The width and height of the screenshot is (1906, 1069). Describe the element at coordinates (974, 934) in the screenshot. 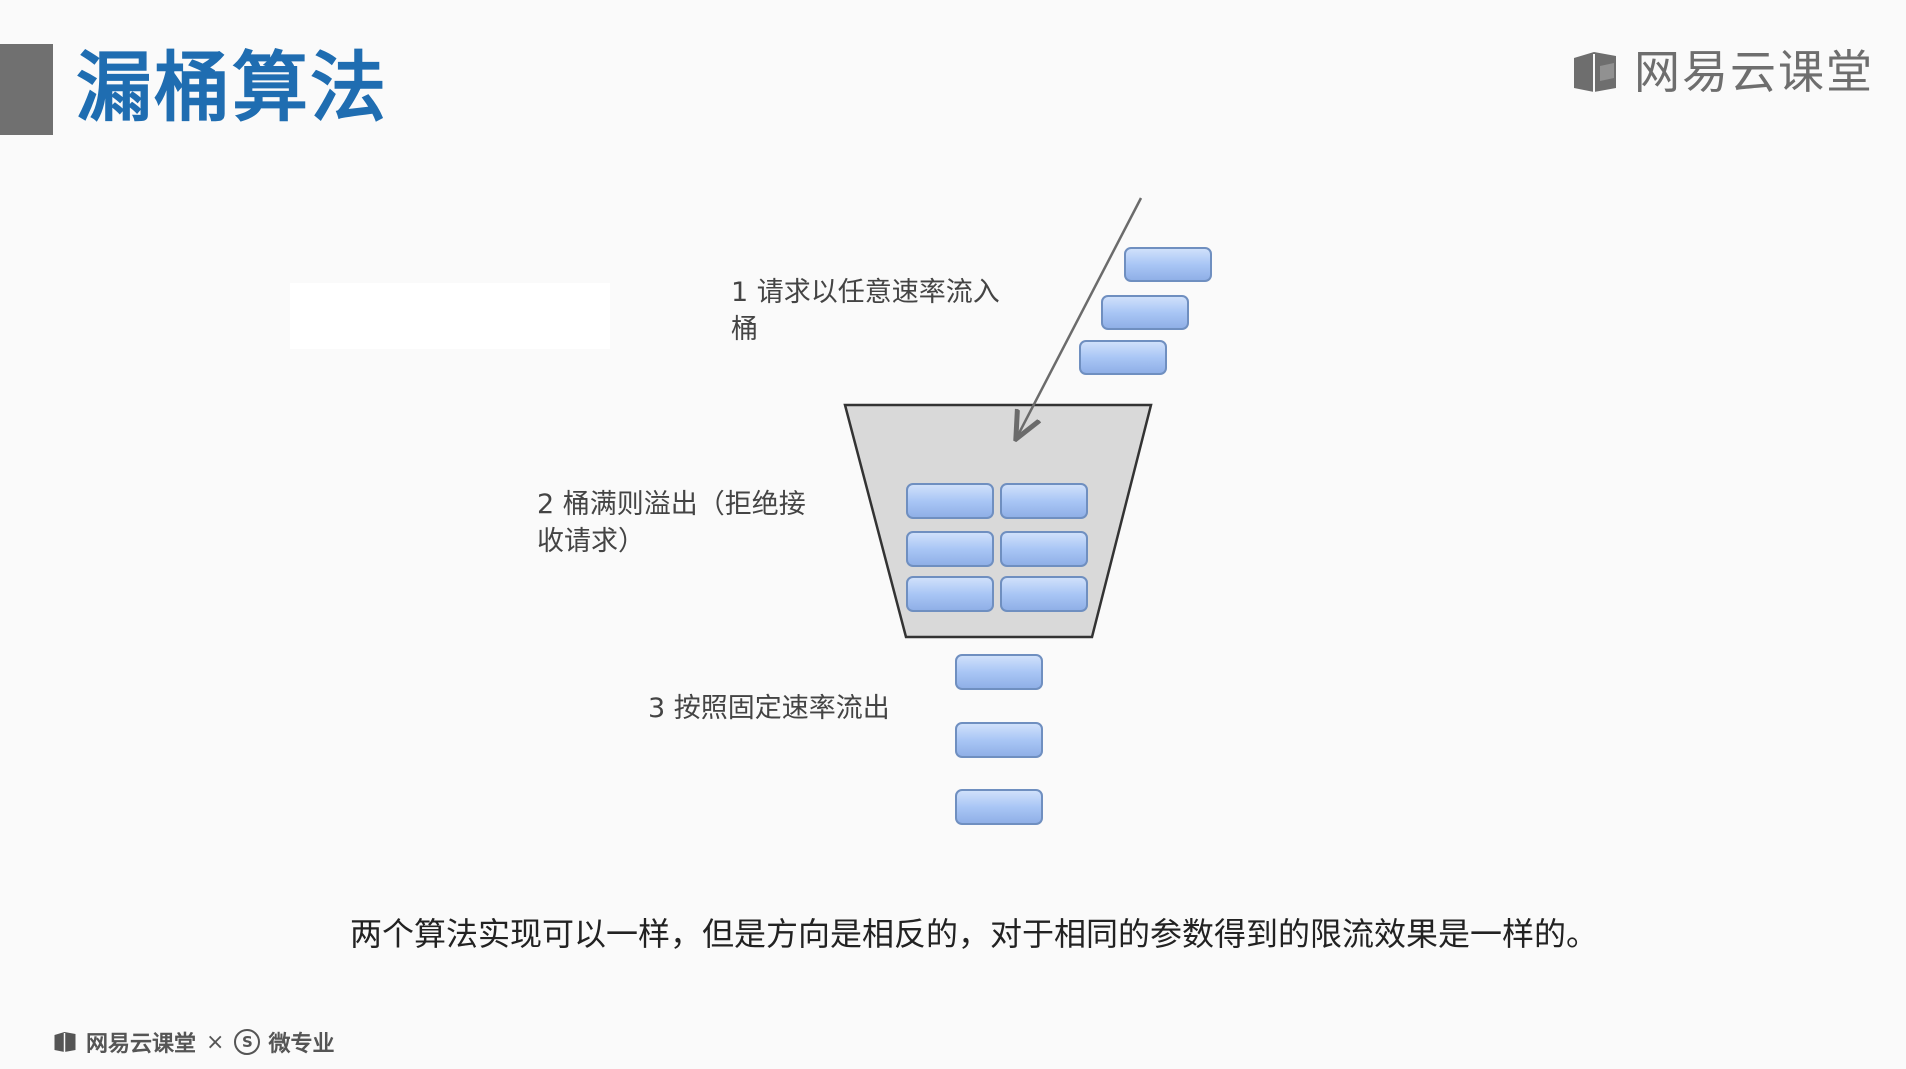

I see `caption: 两个算法实现可以一样，但是方向是相反的，对于相同的参数得到的限流效果是一样的。` at that location.